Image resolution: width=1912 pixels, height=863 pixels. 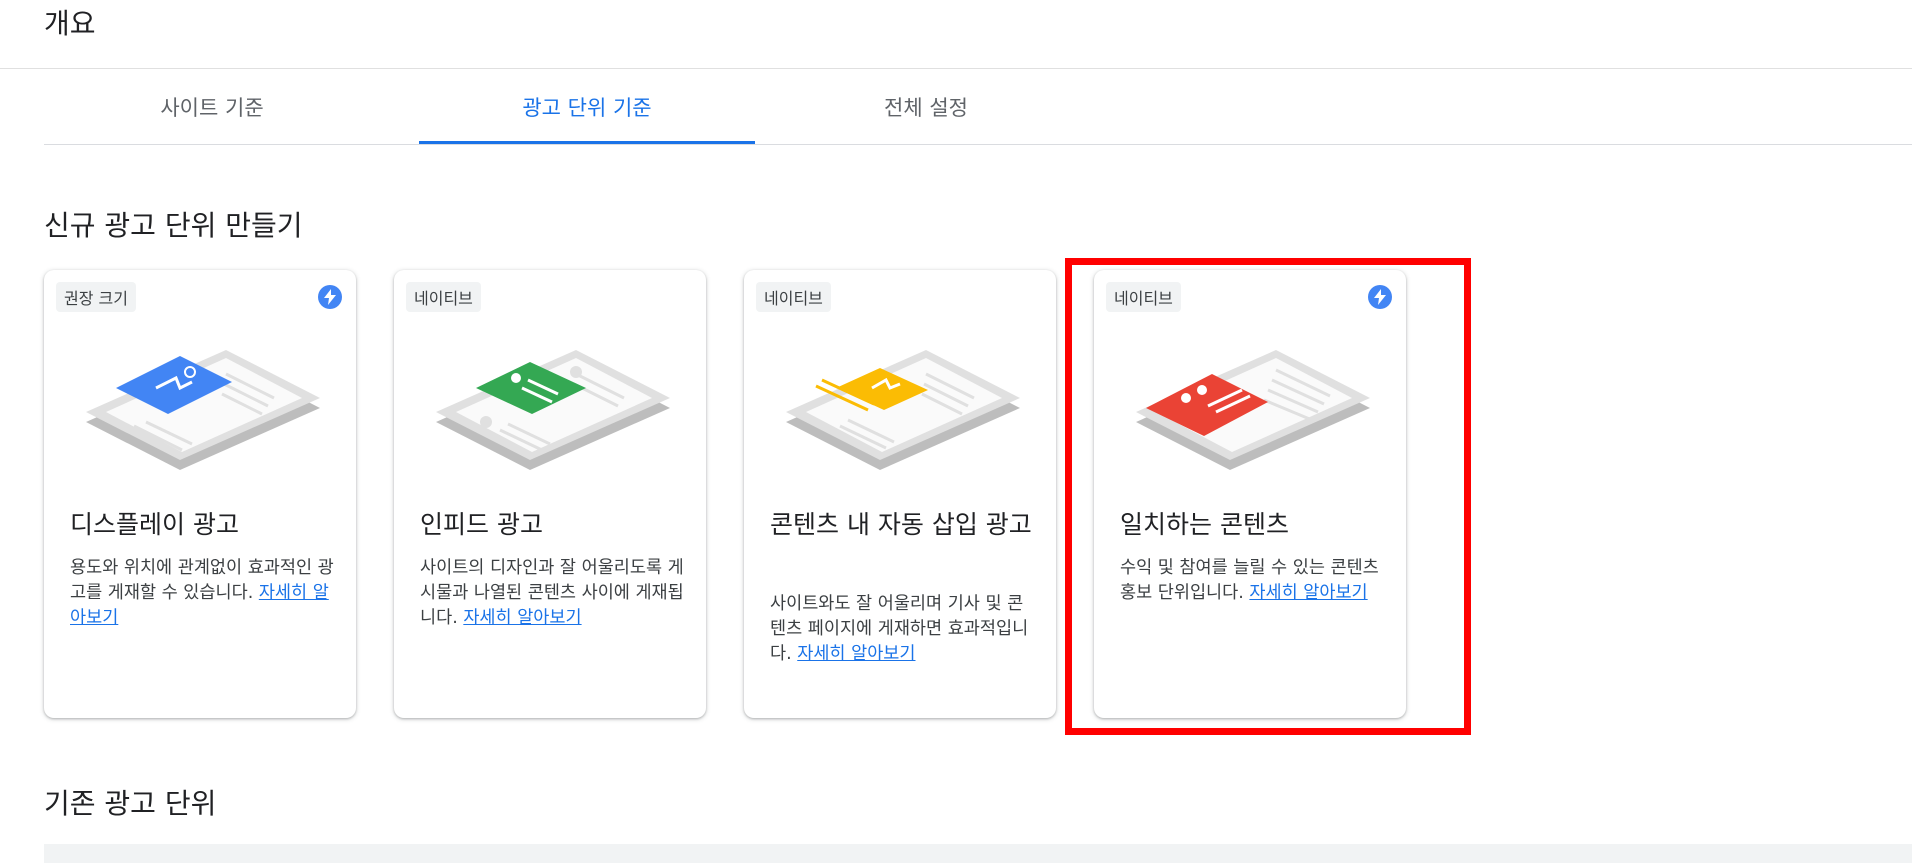 What do you see at coordinates (903, 410) in the screenshot?
I see `in-article-ad-illustration` at bounding box center [903, 410].